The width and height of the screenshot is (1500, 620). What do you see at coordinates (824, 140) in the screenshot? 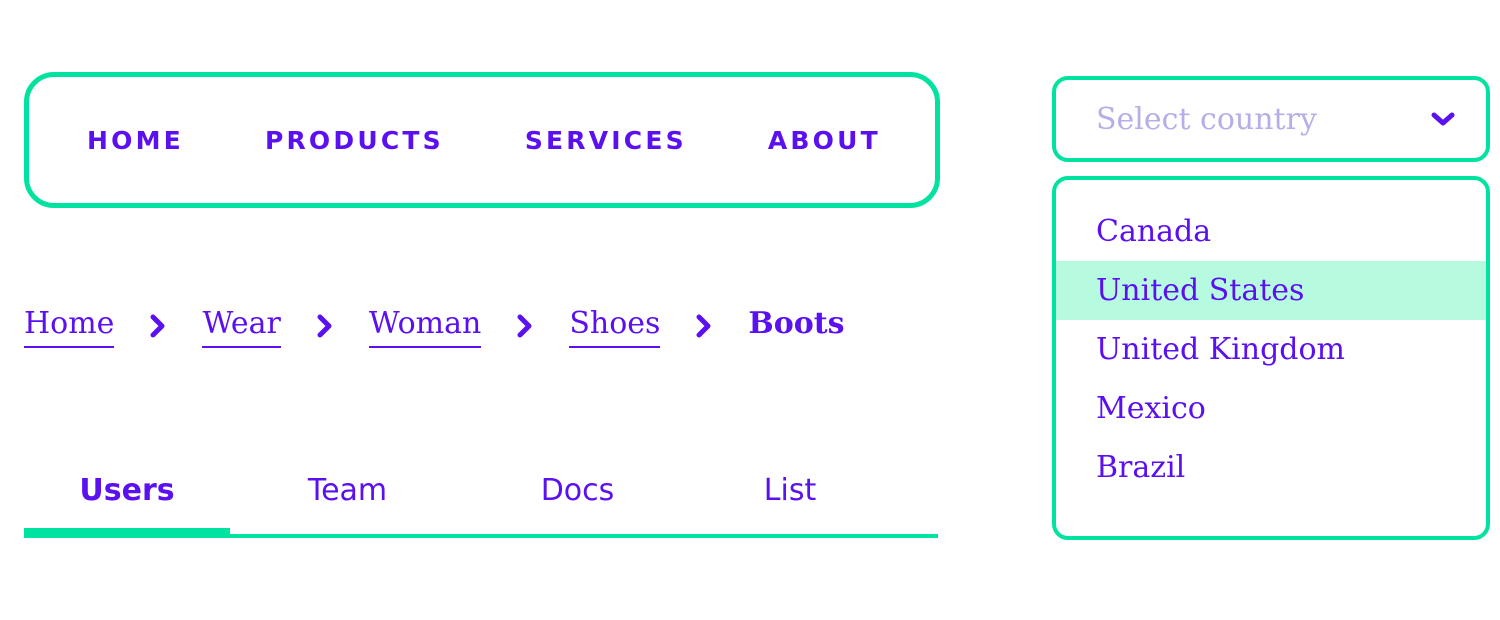
I see `nav-item-about: ABOUT` at bounding box center [824, 140].